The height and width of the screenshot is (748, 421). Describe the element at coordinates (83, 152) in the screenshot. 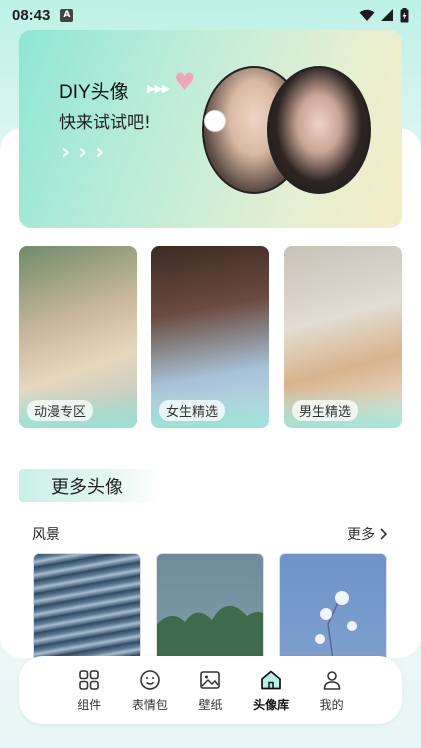

I see `chevron-right-icon: › › ›` at that location.